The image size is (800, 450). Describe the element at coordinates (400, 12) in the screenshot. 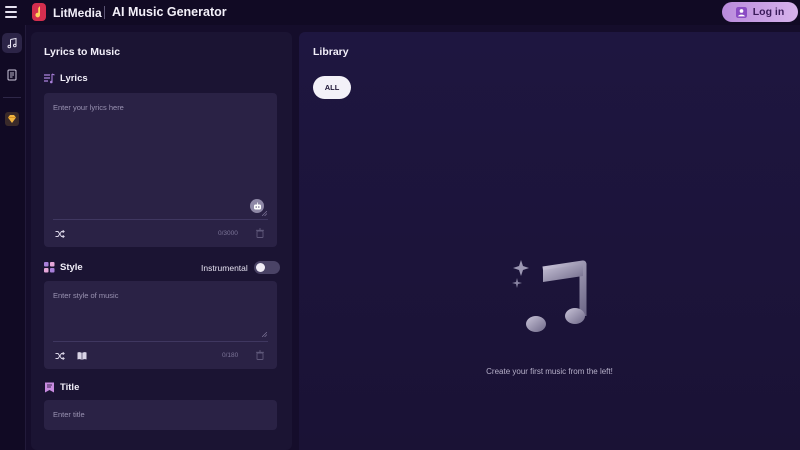

I see `top-bar: LitMedia AI Music Generator Log in` at that location.